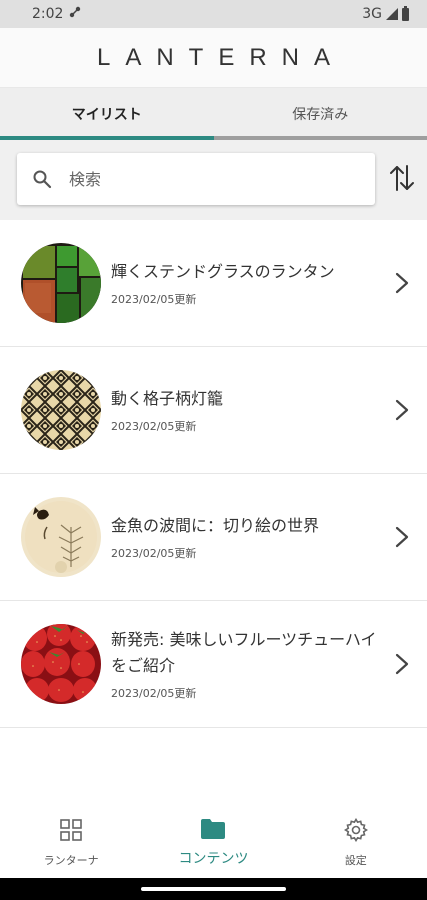 Image resolution: width=427 pixels, height=900 pixels. I want to click on tab-label: 保存済み, so click(320, 115).